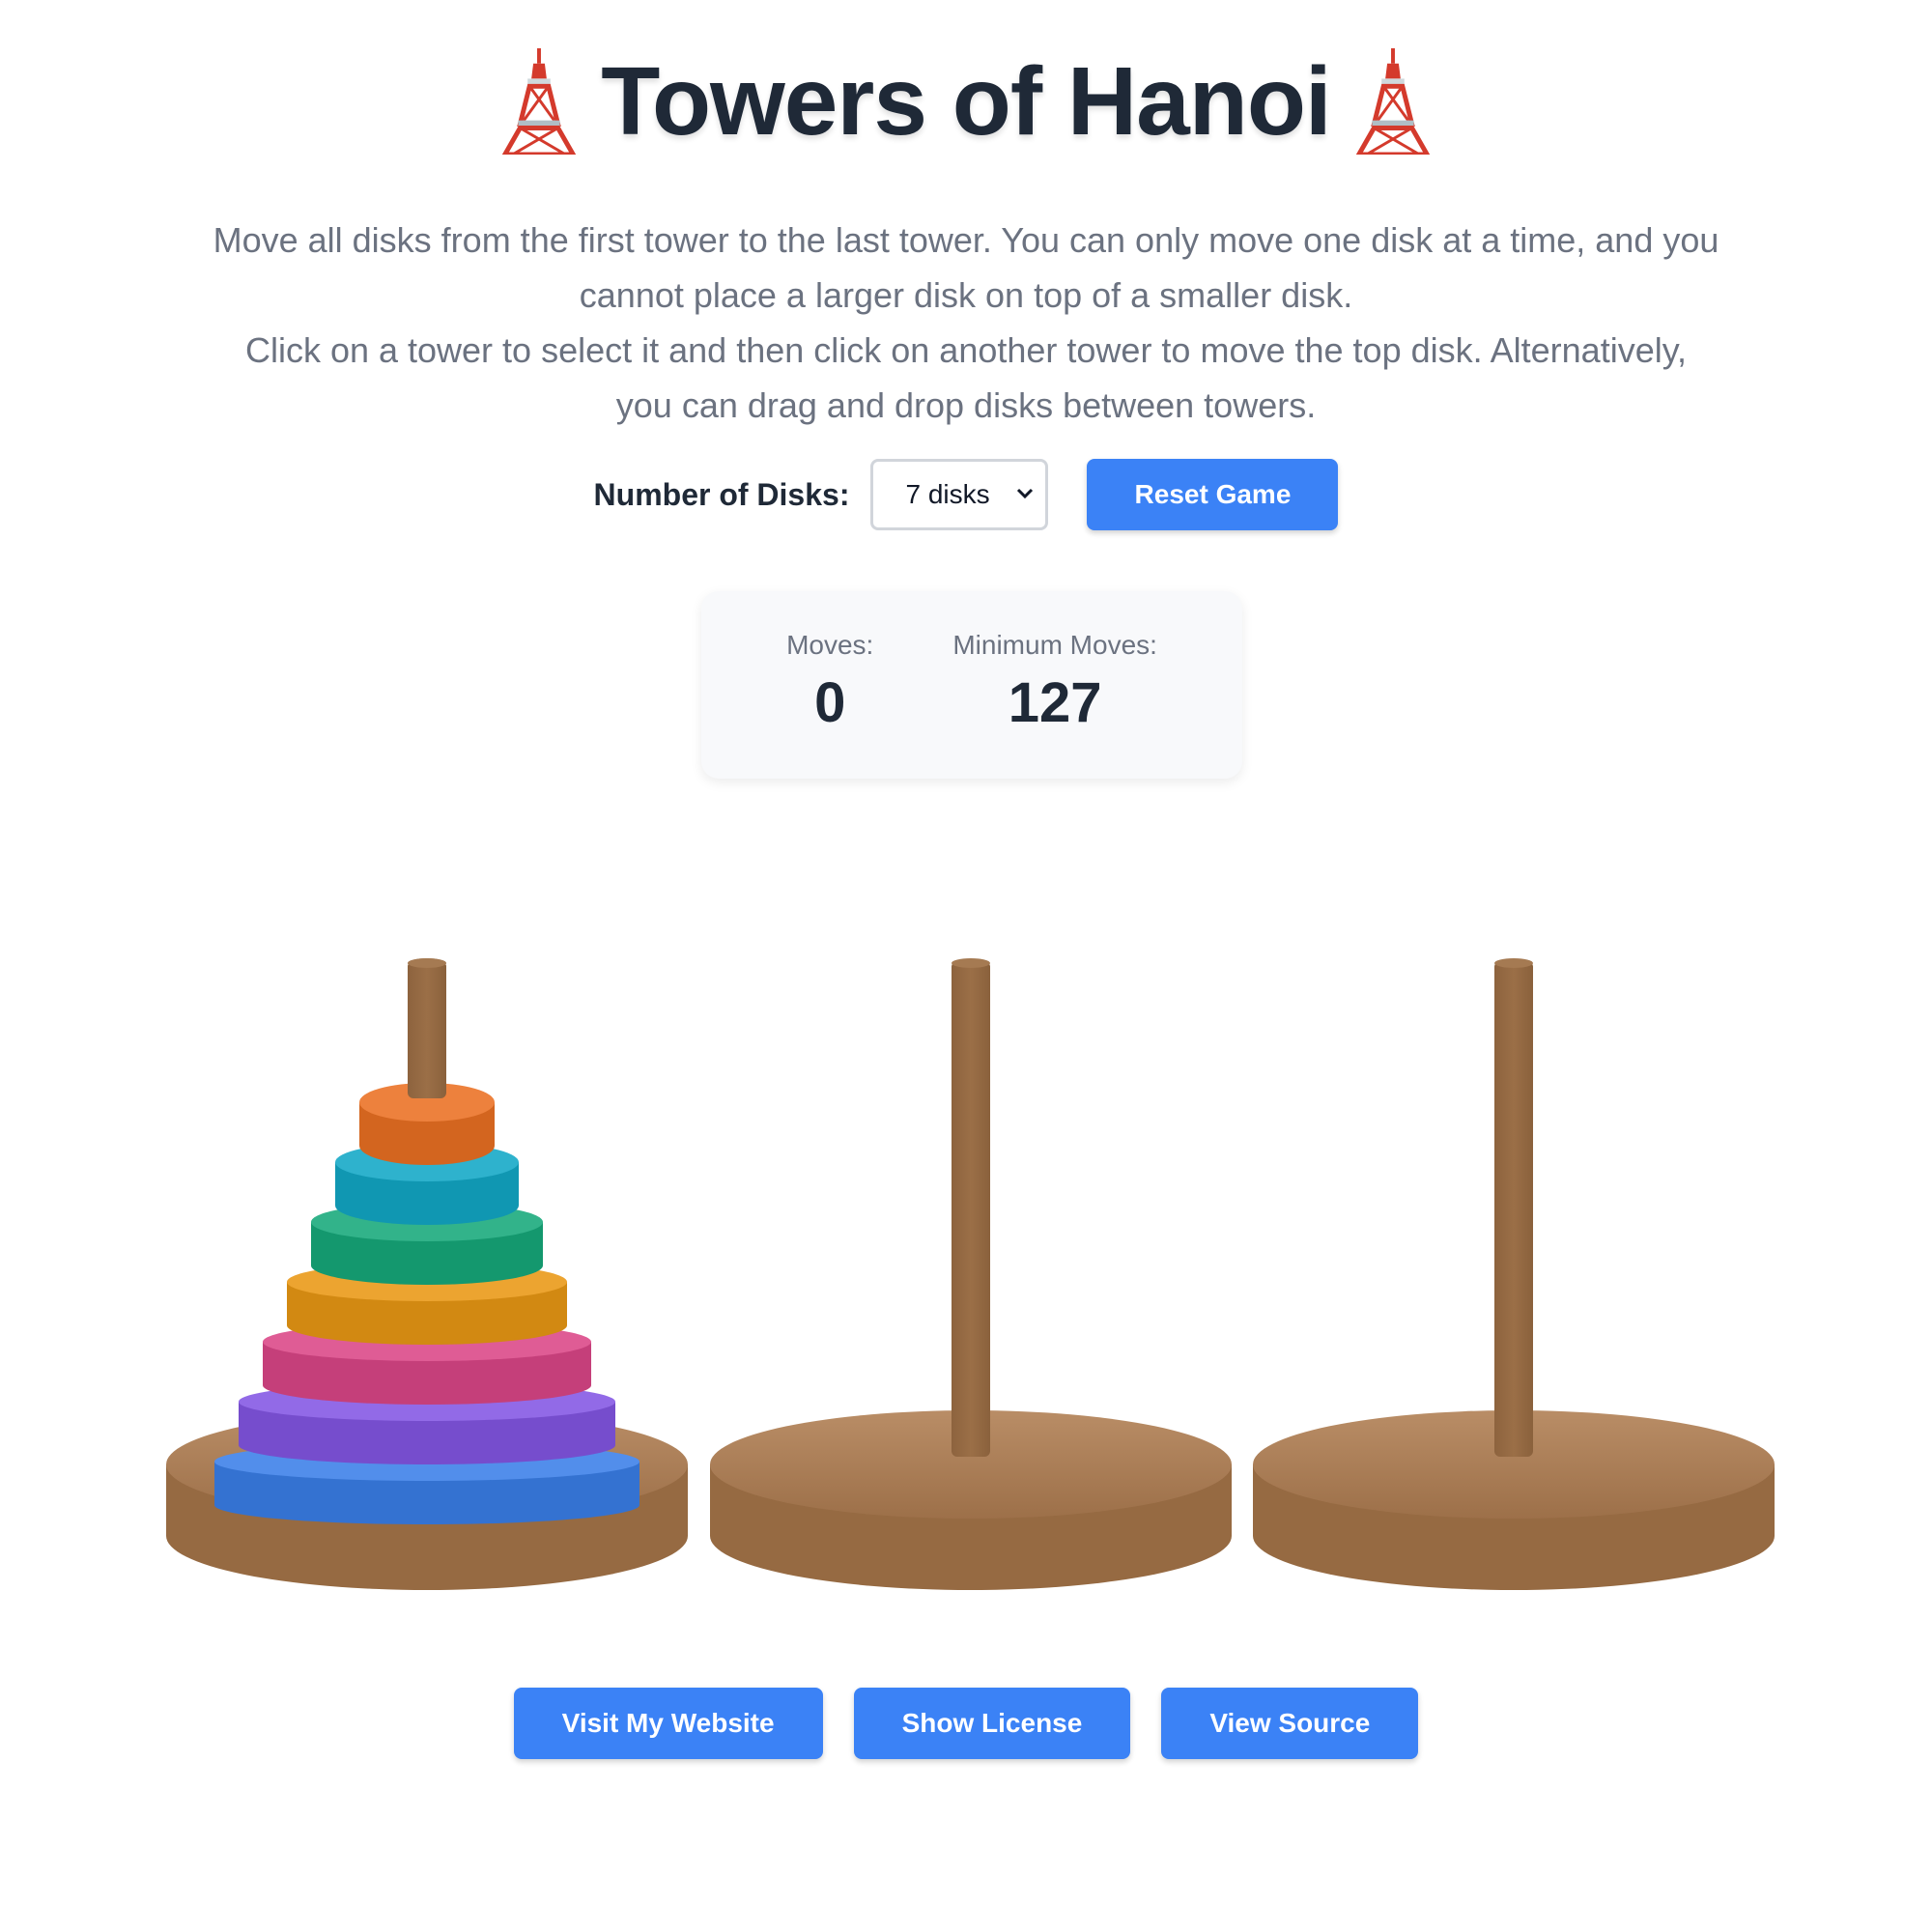 The height and width of the screenshot is (1932, 1932). Describe the element at coordinates (1054, 645) in the screenshot. I see `min-moves-label: Minimum Moves:` at that location.